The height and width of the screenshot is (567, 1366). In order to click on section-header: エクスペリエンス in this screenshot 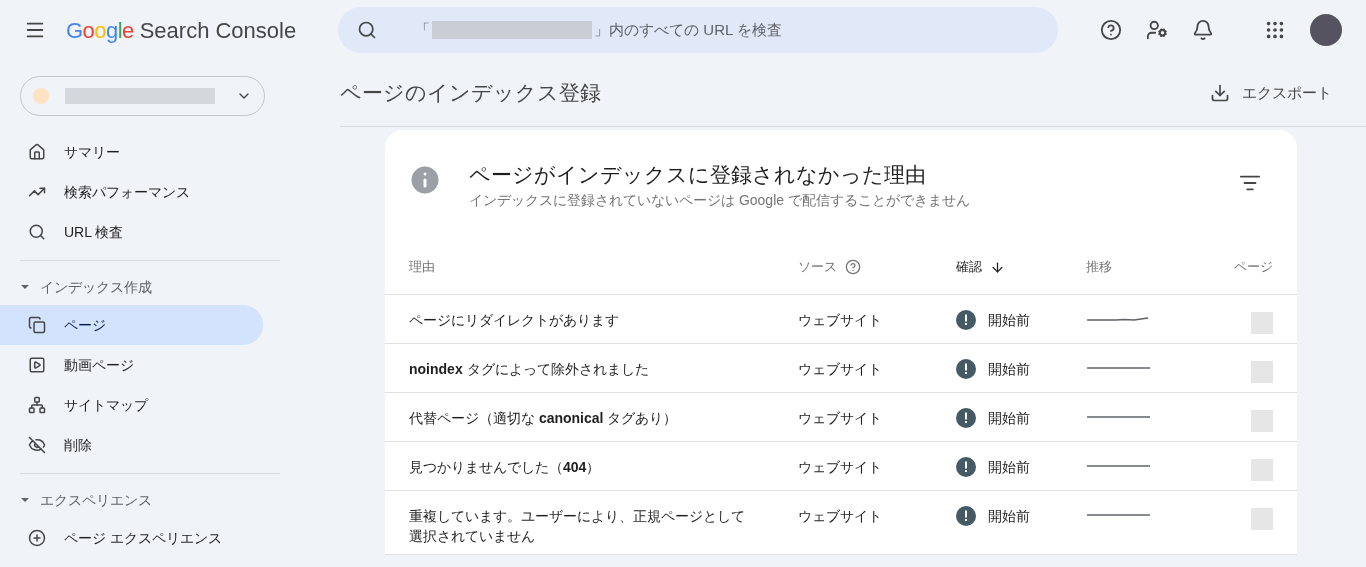, I will do `click(140, 500)`.